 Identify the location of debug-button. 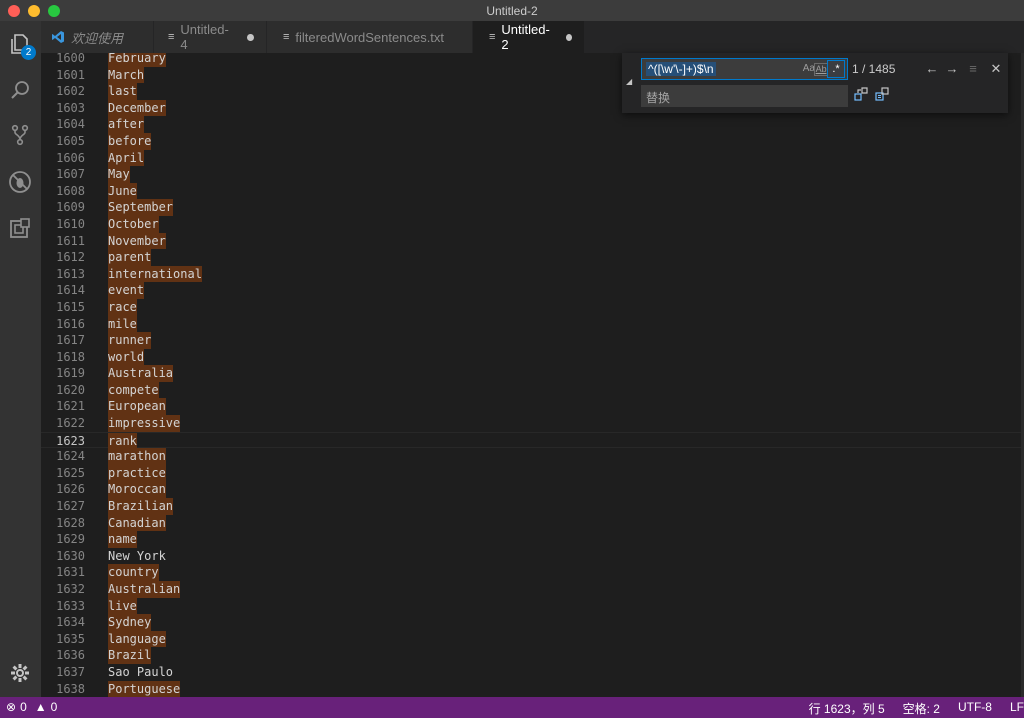
(20, 182).